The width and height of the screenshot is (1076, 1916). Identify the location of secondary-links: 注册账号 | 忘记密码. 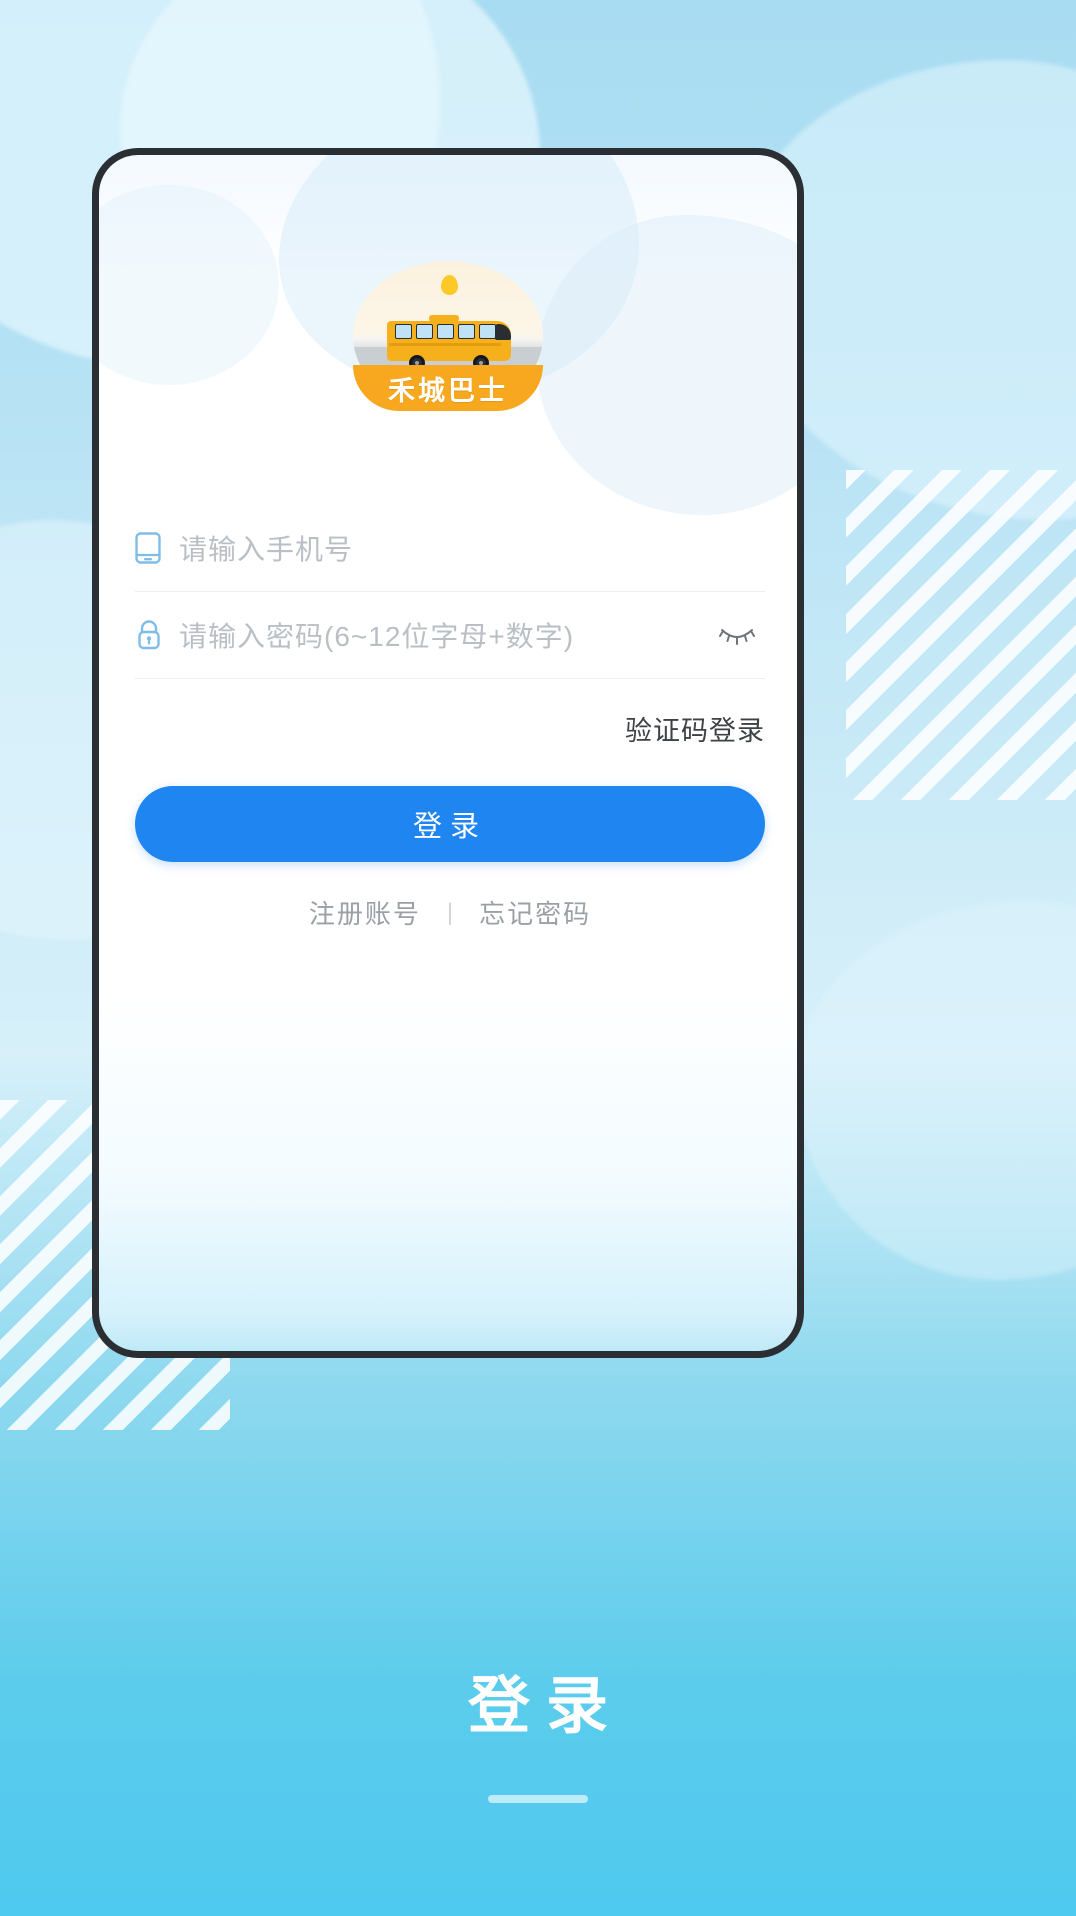
(450, 912).